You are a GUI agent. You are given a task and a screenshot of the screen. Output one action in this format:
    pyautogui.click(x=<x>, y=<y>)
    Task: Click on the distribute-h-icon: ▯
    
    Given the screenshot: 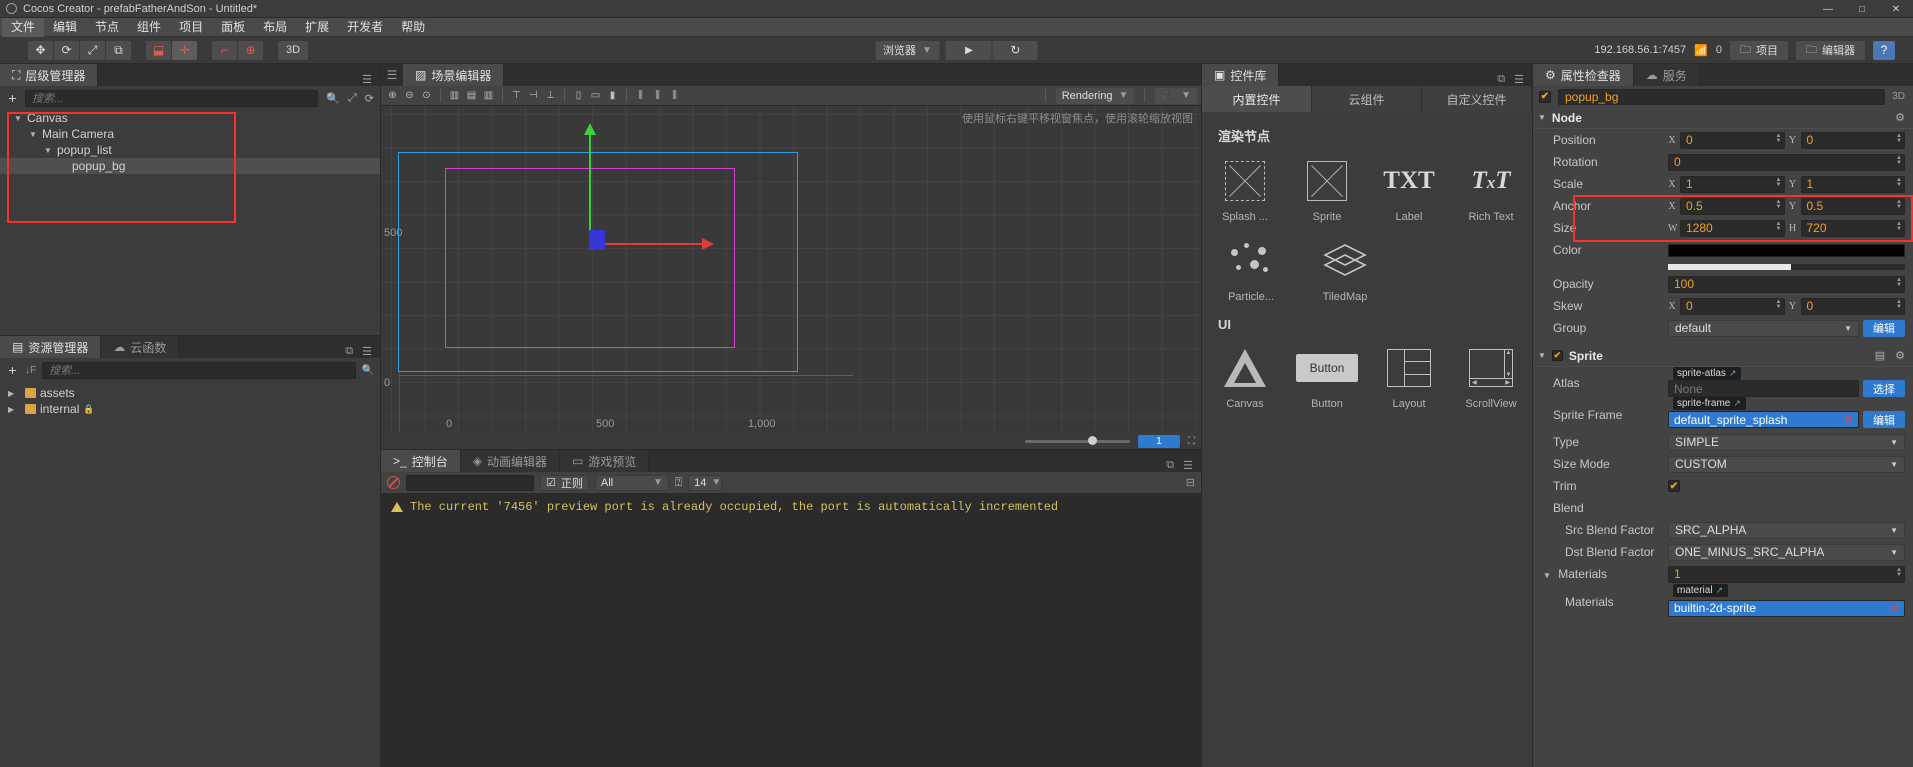 What is the action you would take?
    pyautogui.click(x=578, y=95)
    